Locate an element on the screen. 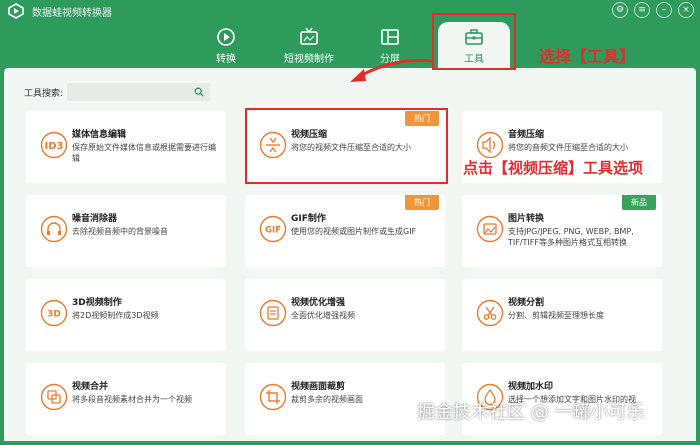  site-watermark: 掘金技术社区 @ 一罐小可乐 is located at coordinates (531, 412).